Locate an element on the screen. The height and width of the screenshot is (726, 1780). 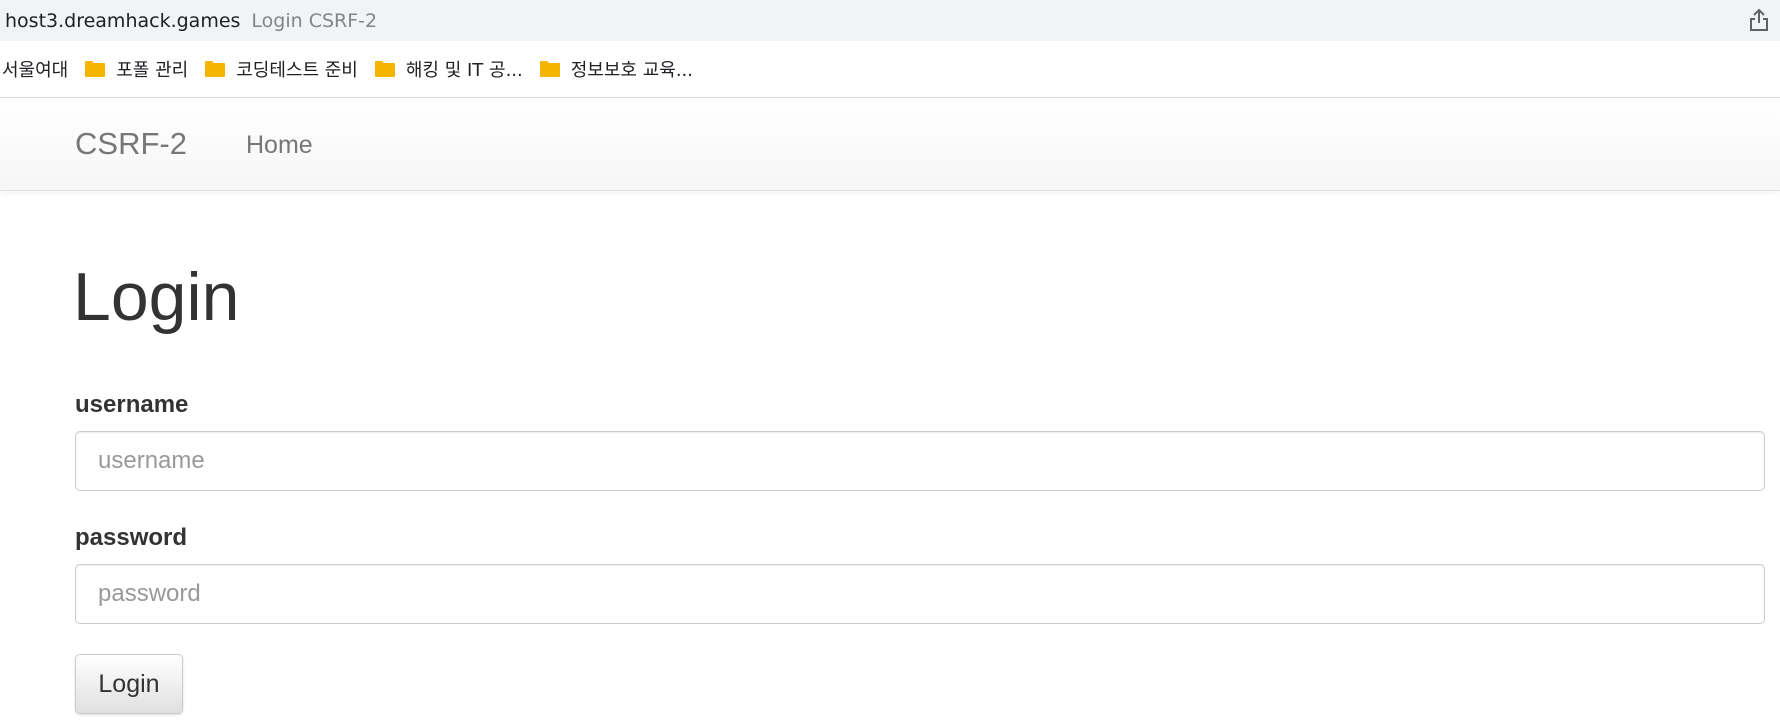
address-bar: host3.dreamhack.games Login CSRF-2 is located at coordinates (890, 20).